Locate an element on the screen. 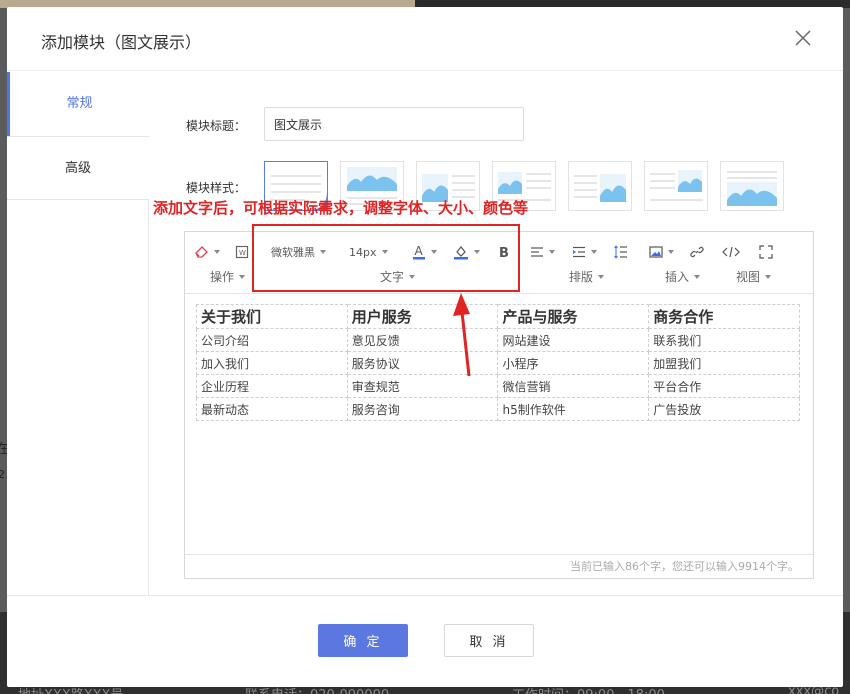 This screenshot has height=694, width=850. link-icon is located at coordinates (697, 252).